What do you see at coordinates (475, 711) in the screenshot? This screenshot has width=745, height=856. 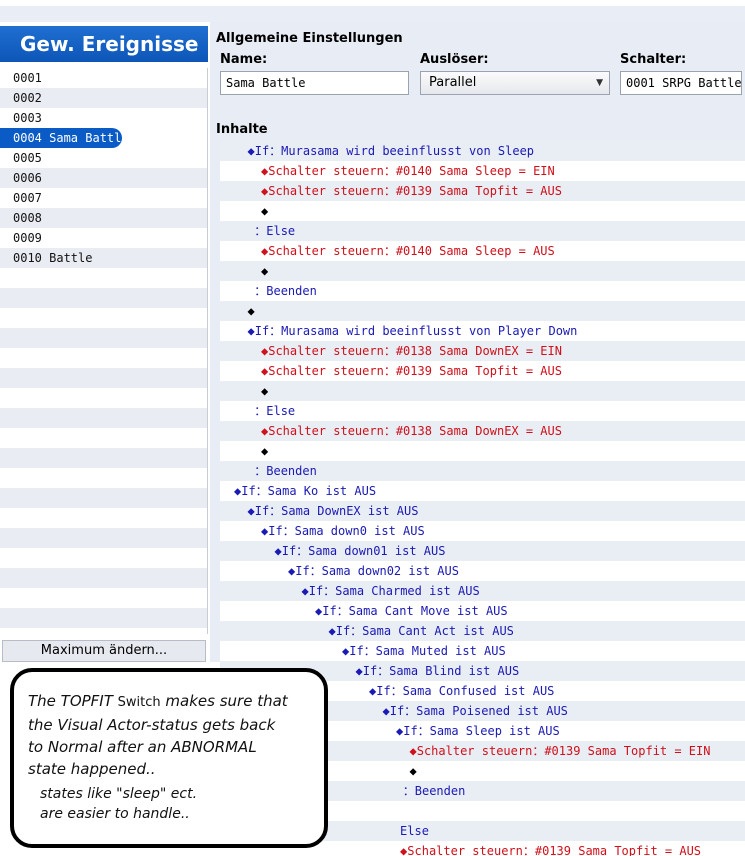 I see `command-text: ◆If：Sama Poisened ist AUS` at bounding box center [475, 711].